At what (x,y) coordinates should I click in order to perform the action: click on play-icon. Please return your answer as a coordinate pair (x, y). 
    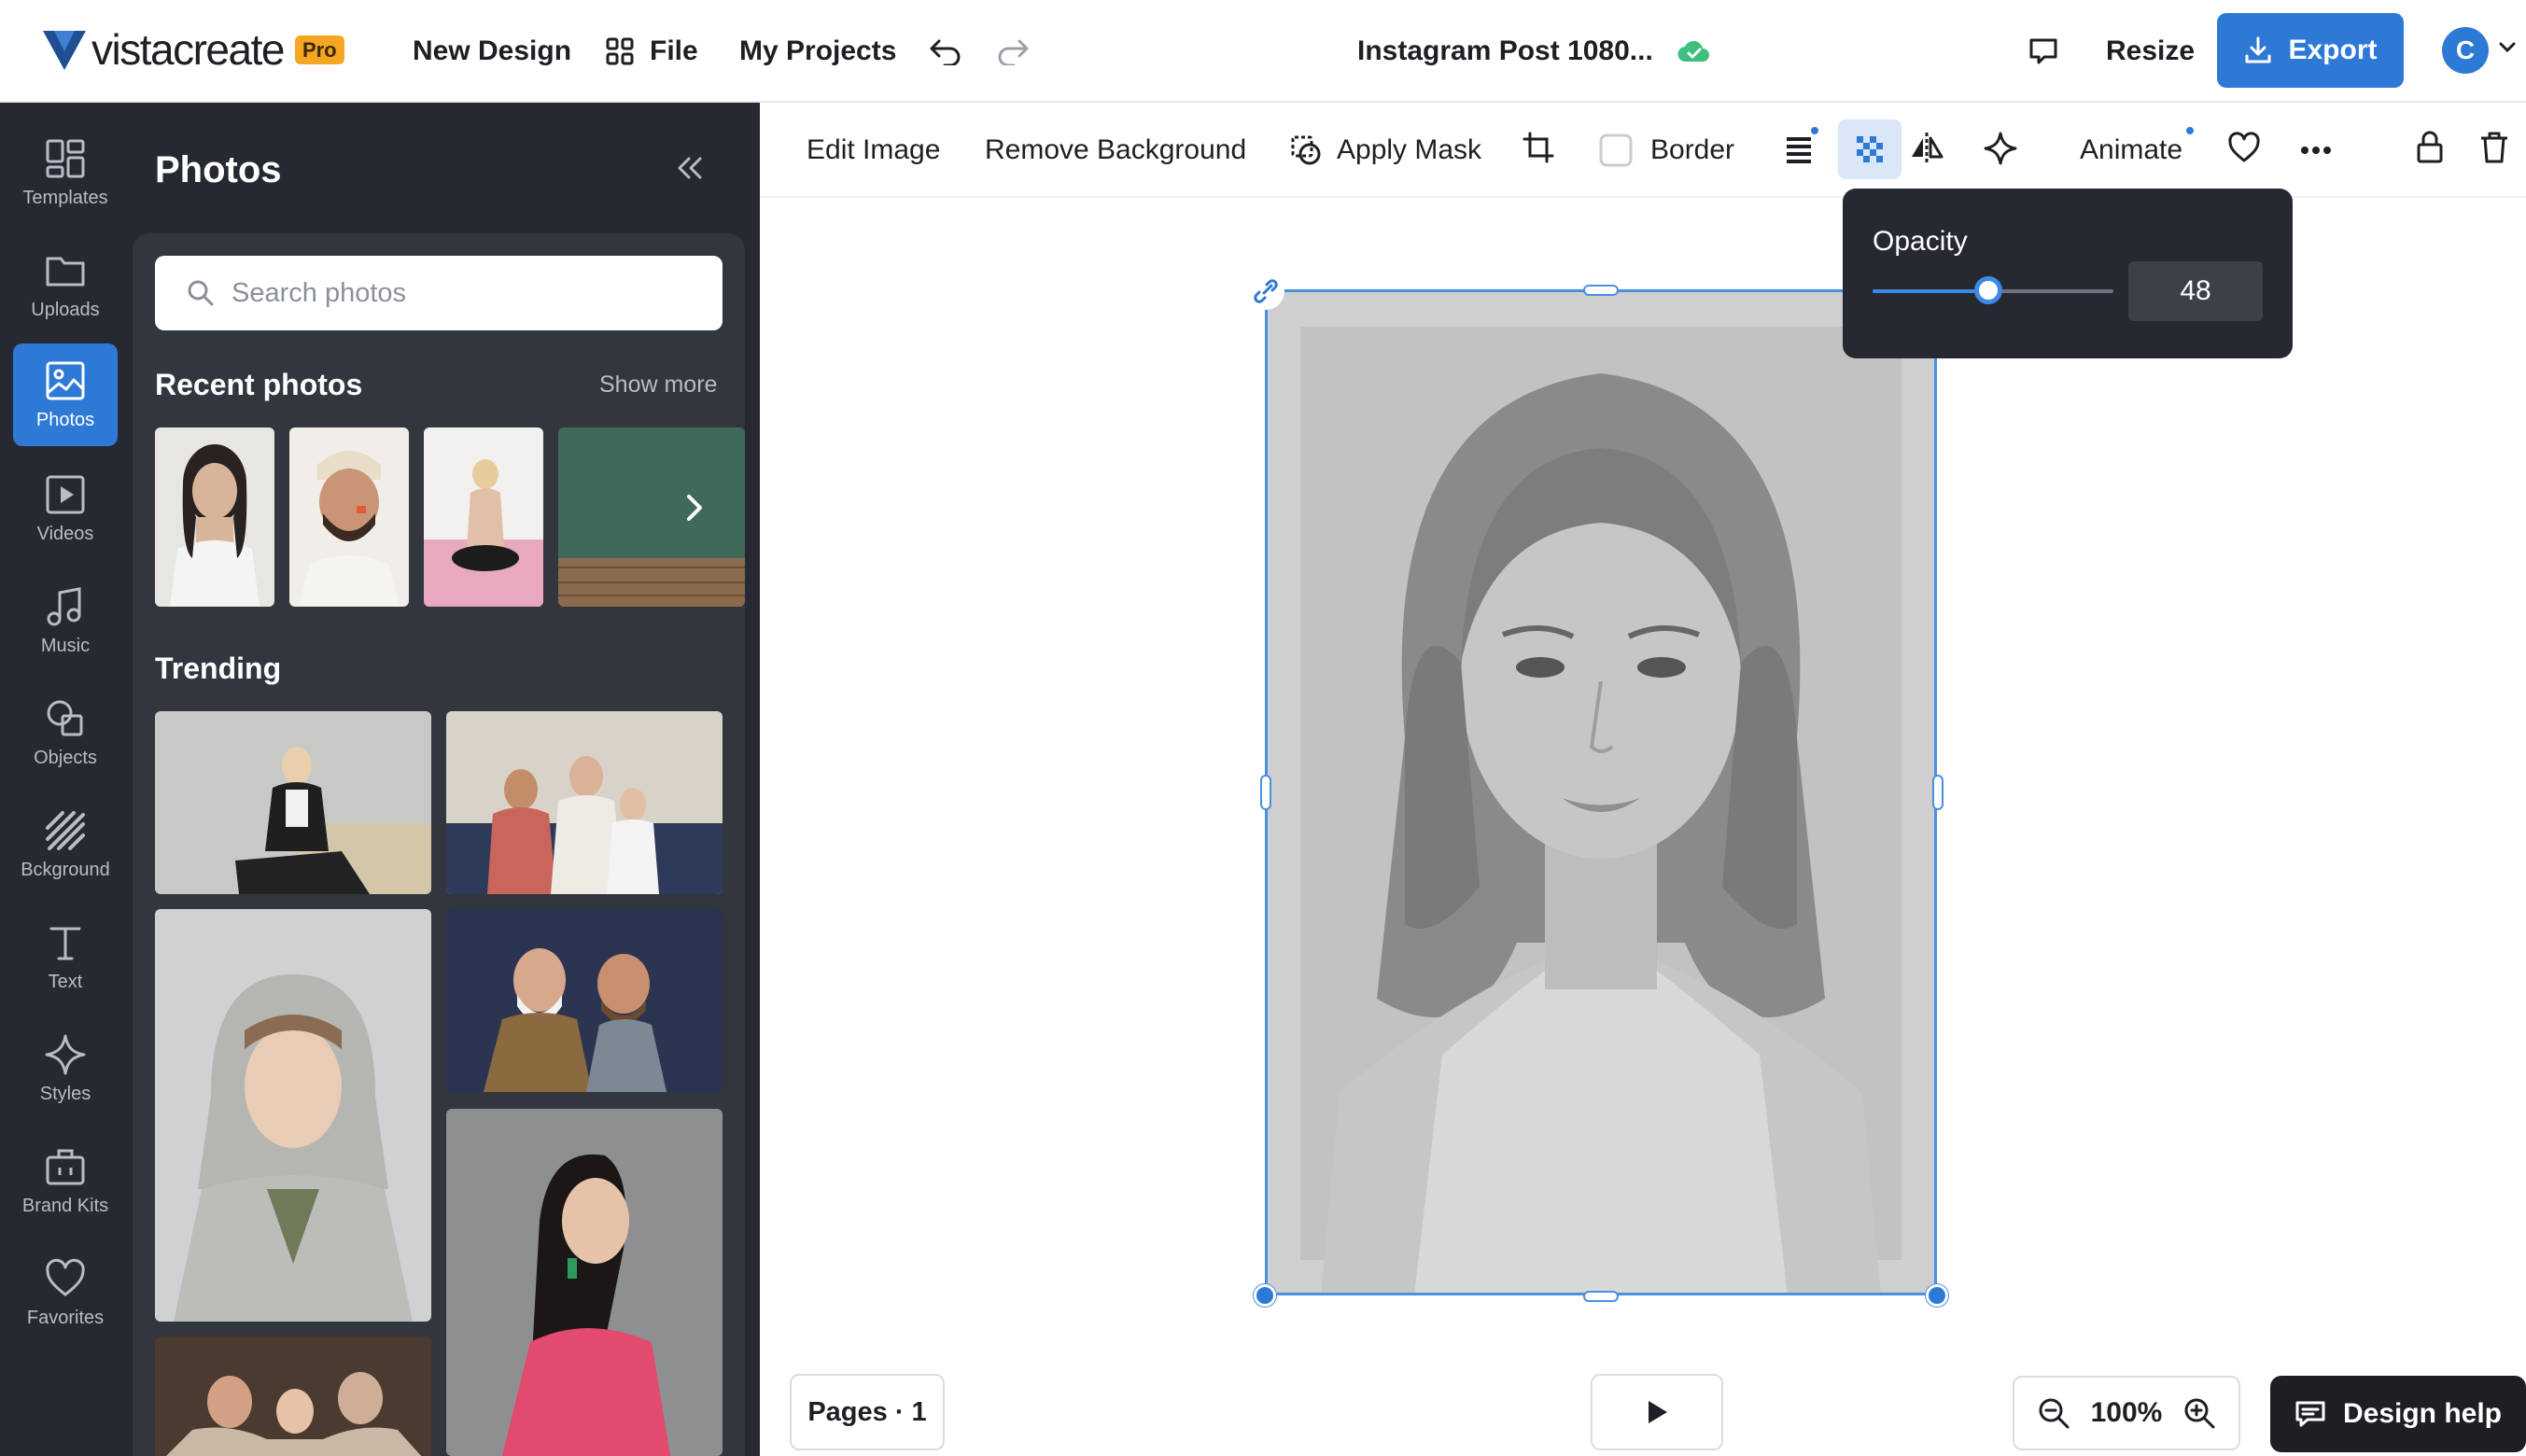
    Looking at the image, I should click on (1658, 1412).